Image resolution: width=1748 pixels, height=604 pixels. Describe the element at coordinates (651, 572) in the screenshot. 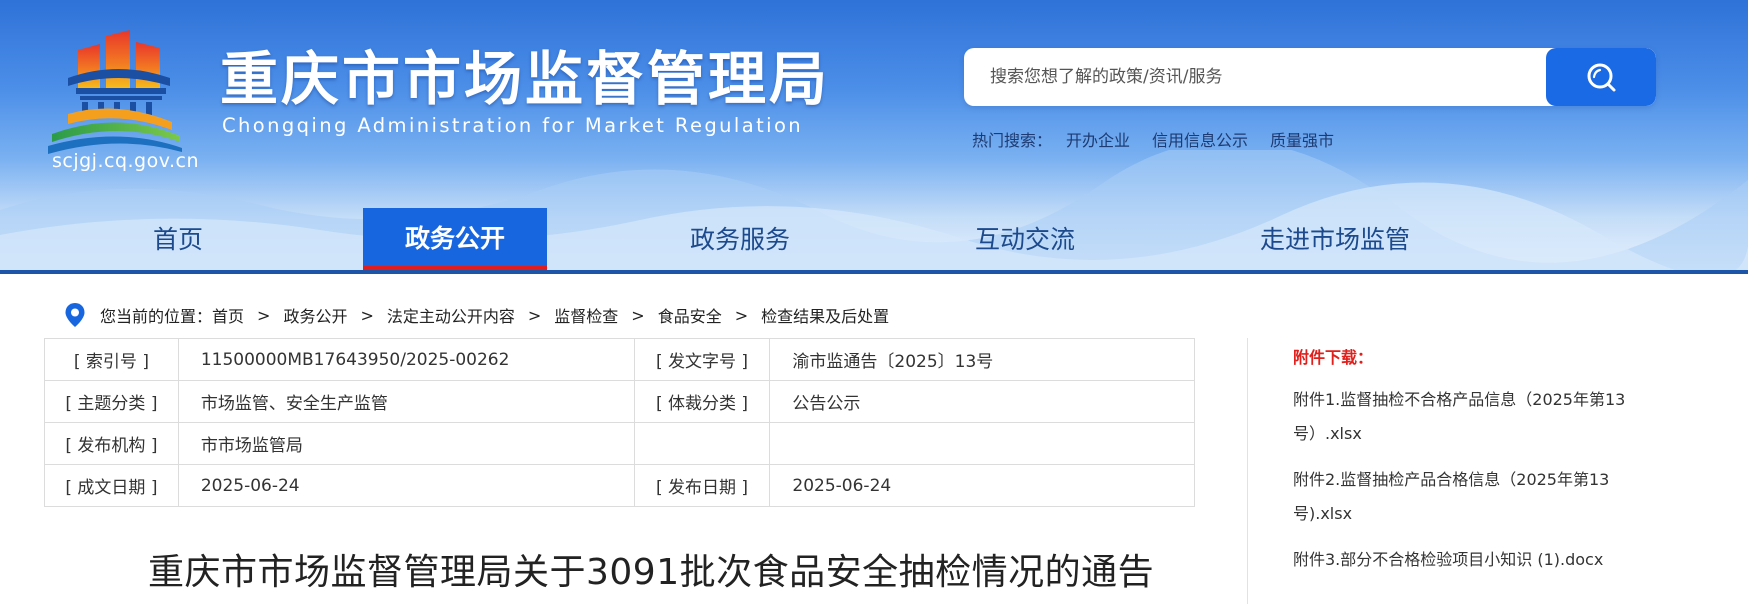

I see `document-title: 重庆市市场监督管理局关于3091批次食品安全抽检情况的通告` at that location.